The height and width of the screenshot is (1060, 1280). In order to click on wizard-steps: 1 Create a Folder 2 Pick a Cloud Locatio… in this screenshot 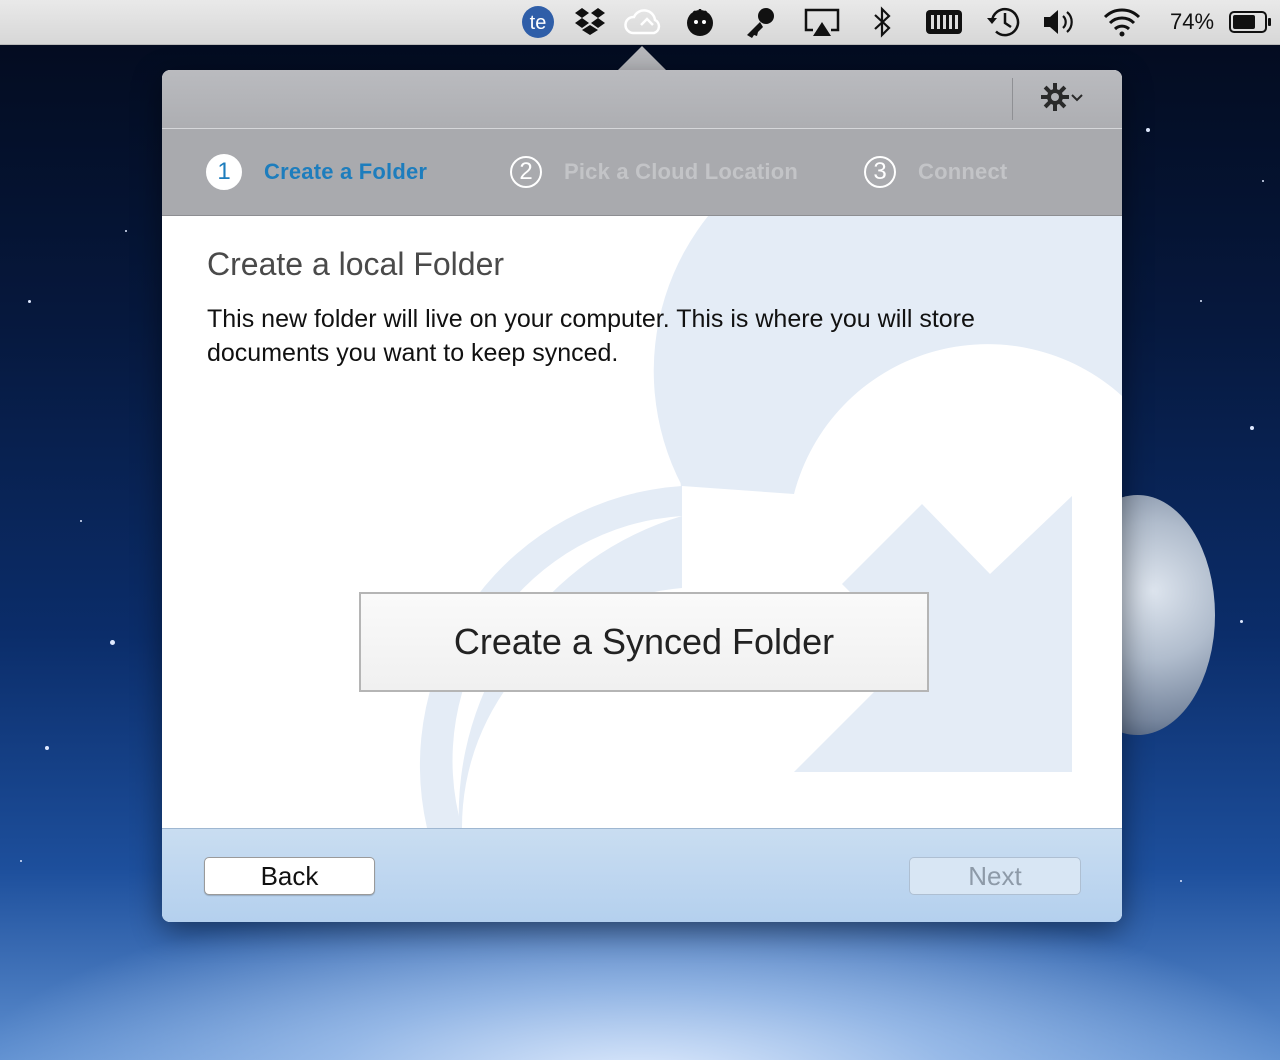, I will do `click(642, 172)`.